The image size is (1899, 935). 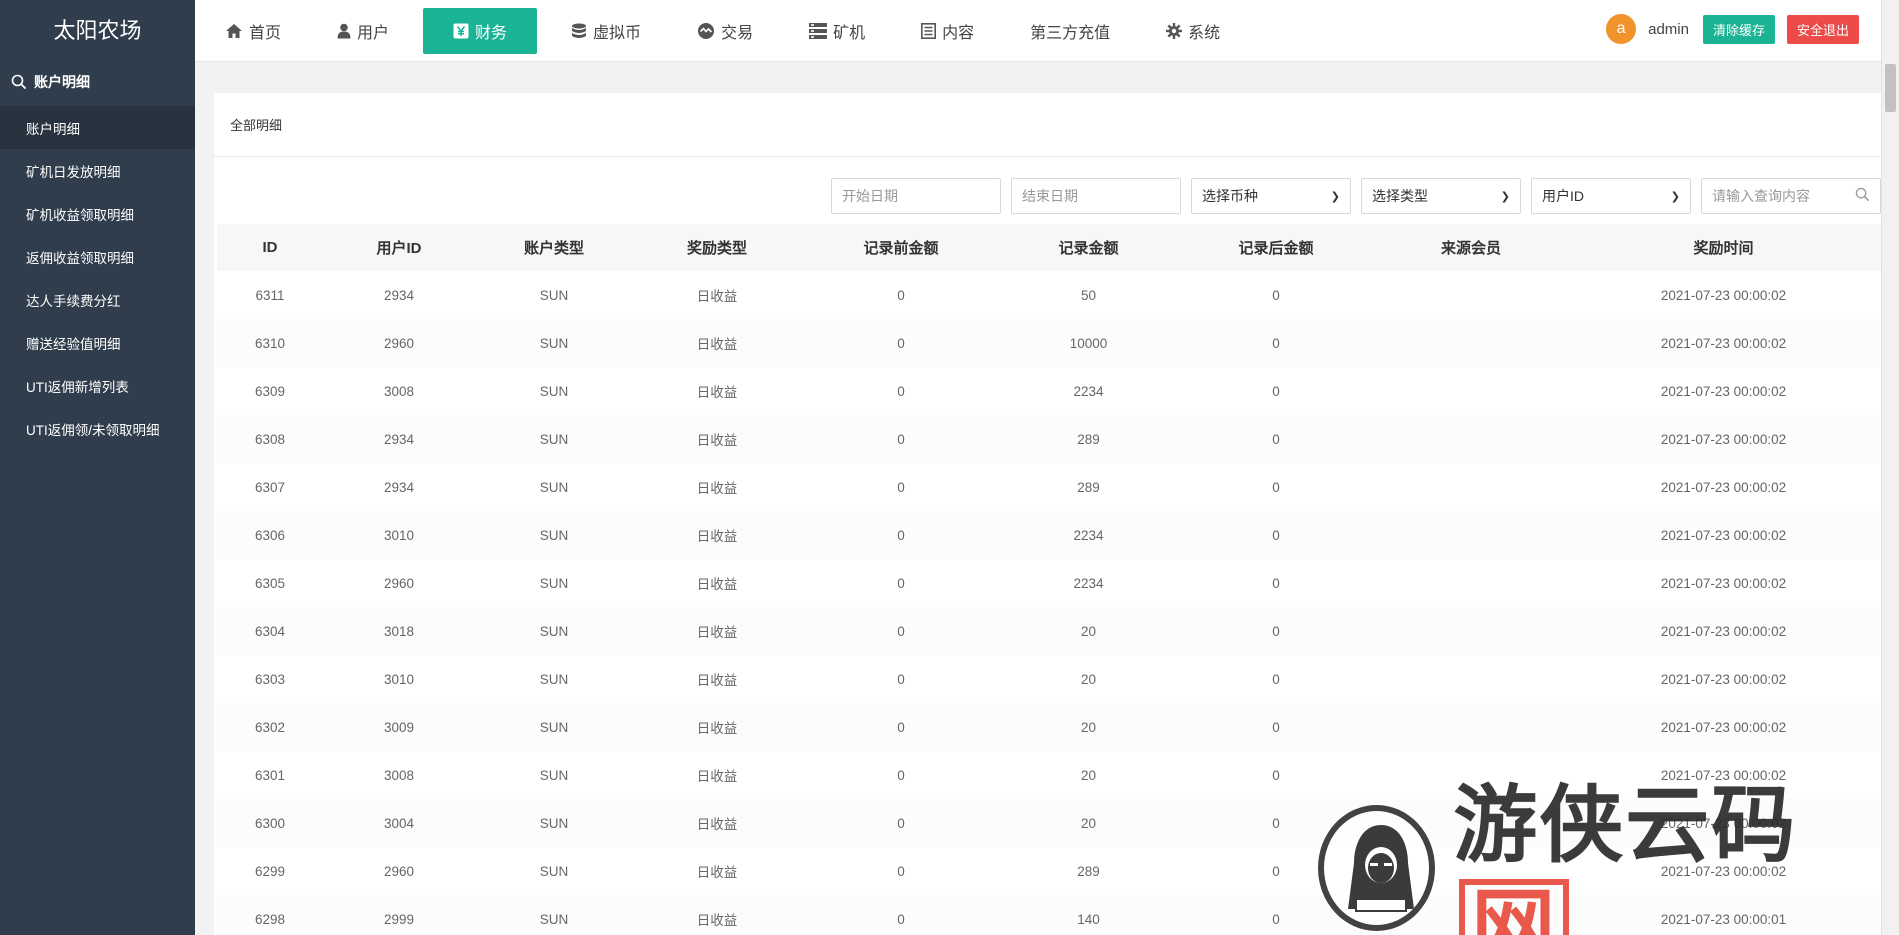 I want to click on user-field-select: 用户ID ❯, so click(x=1611, y=196).